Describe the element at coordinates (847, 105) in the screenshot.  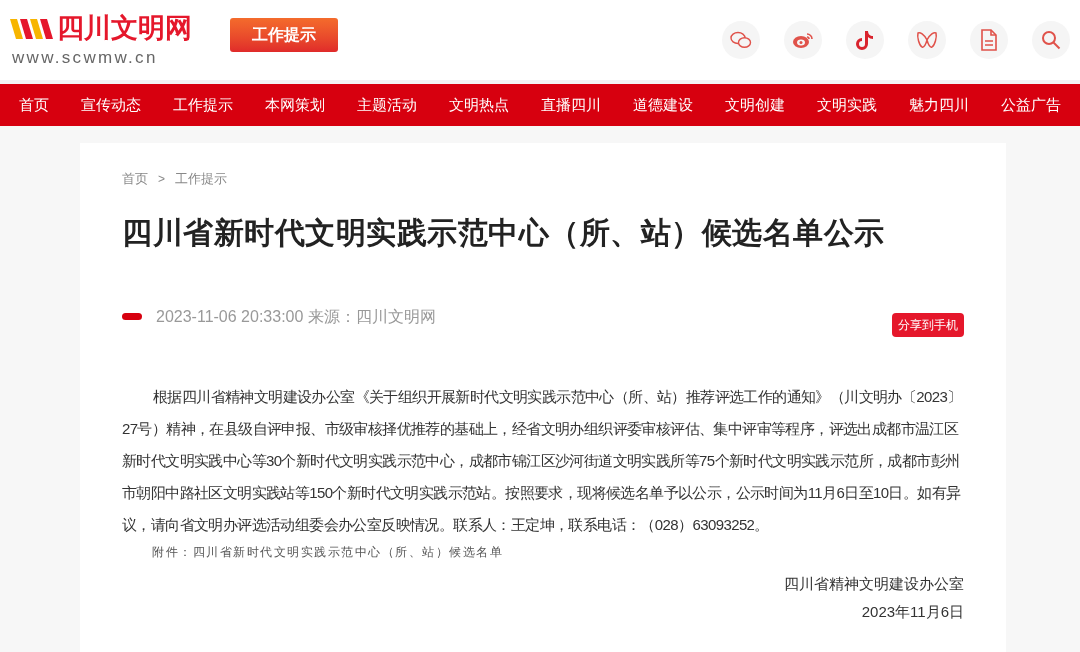
I see `nav-link: 文明实践` at that location.